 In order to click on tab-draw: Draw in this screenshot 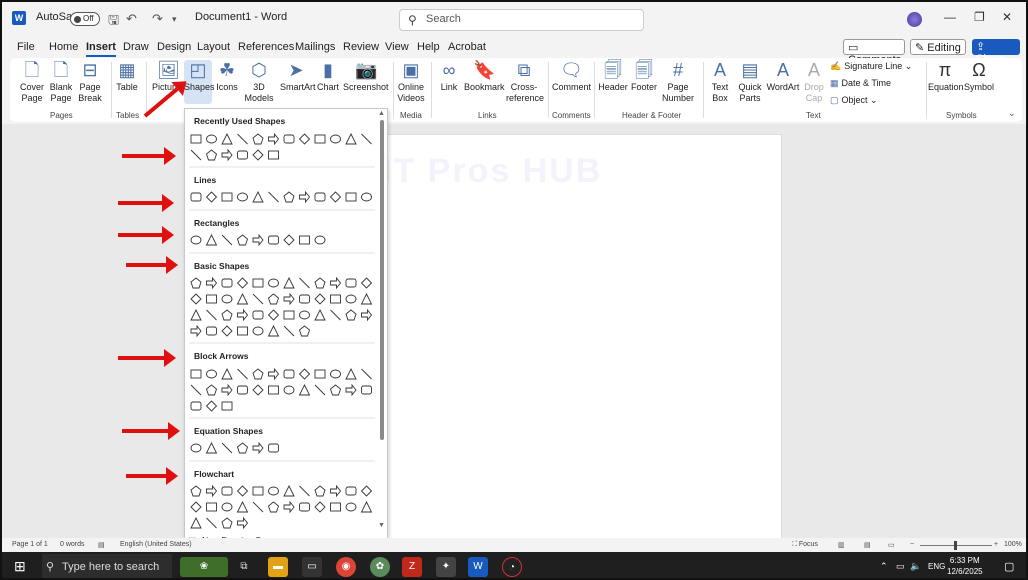, I will do `click(136, 47)`.